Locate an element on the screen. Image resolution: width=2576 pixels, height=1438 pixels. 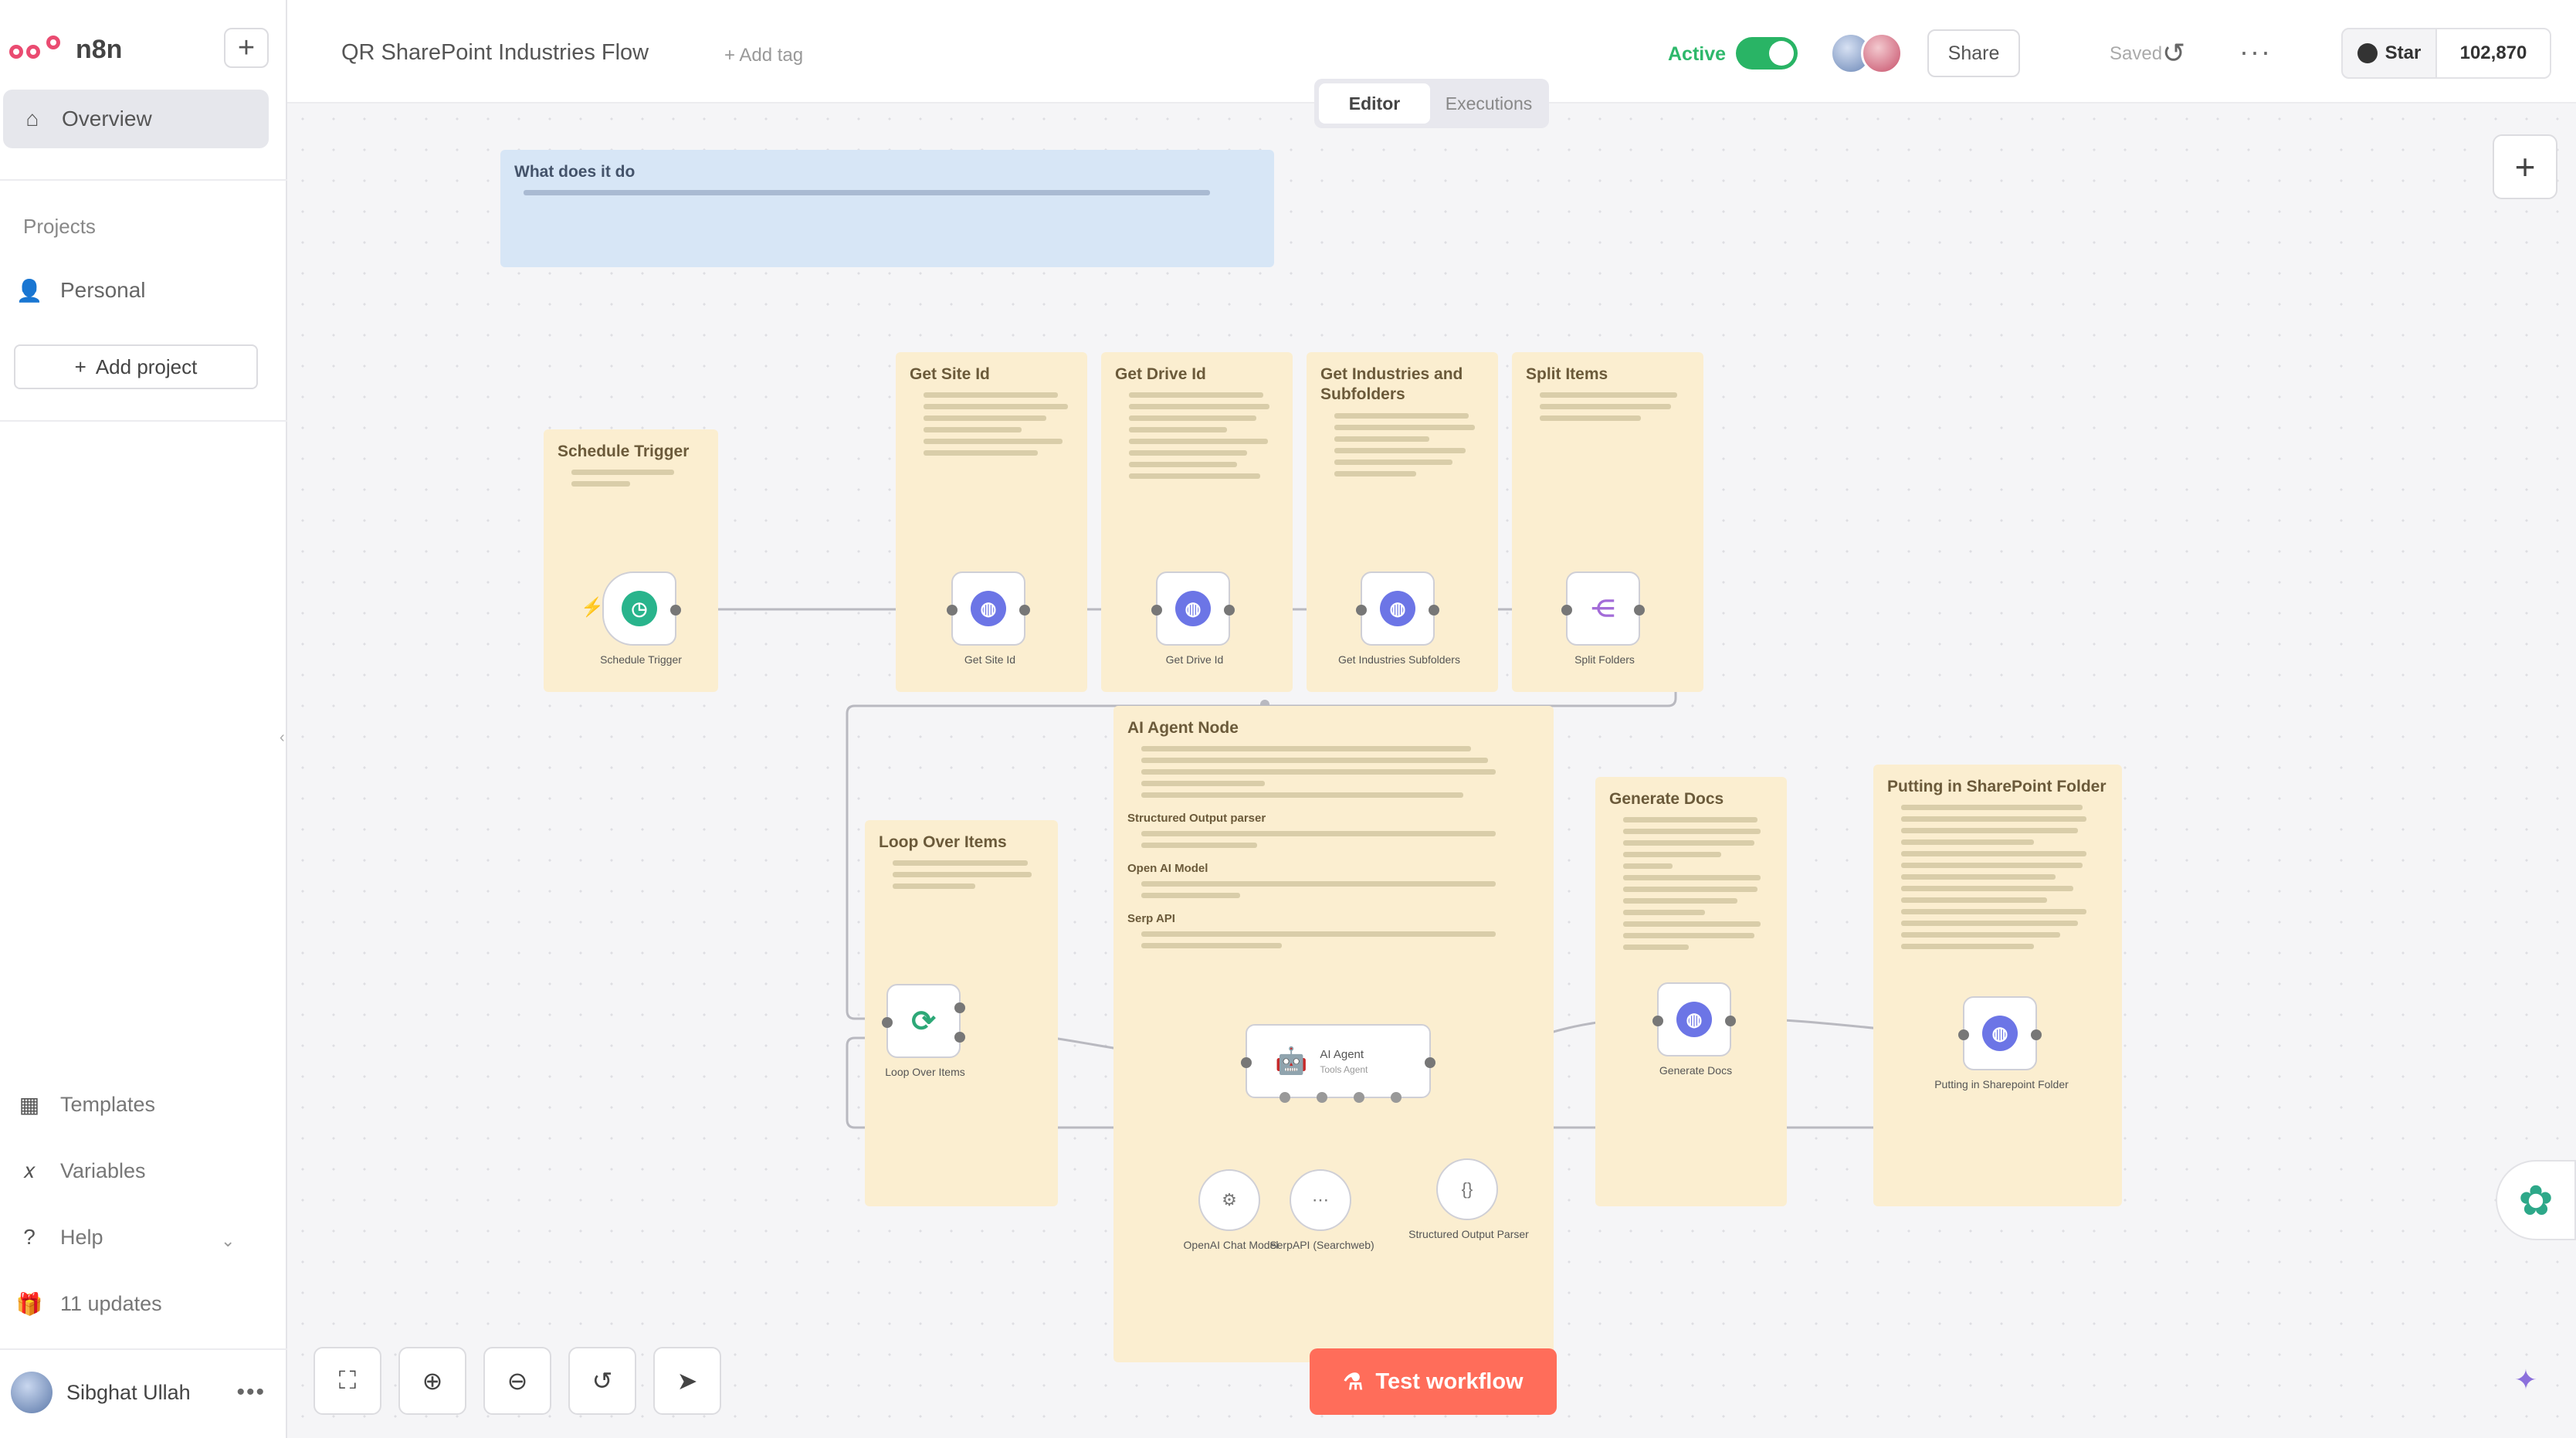
node-label: Putting in Sharepoint Folder is located at coordinates (2001, 1084).